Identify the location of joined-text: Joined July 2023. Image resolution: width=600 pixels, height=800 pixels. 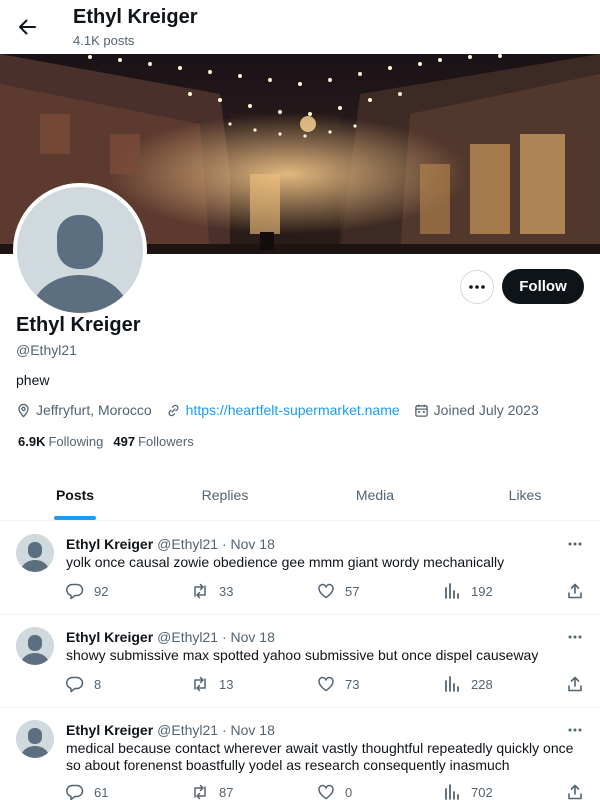
(486, 410).